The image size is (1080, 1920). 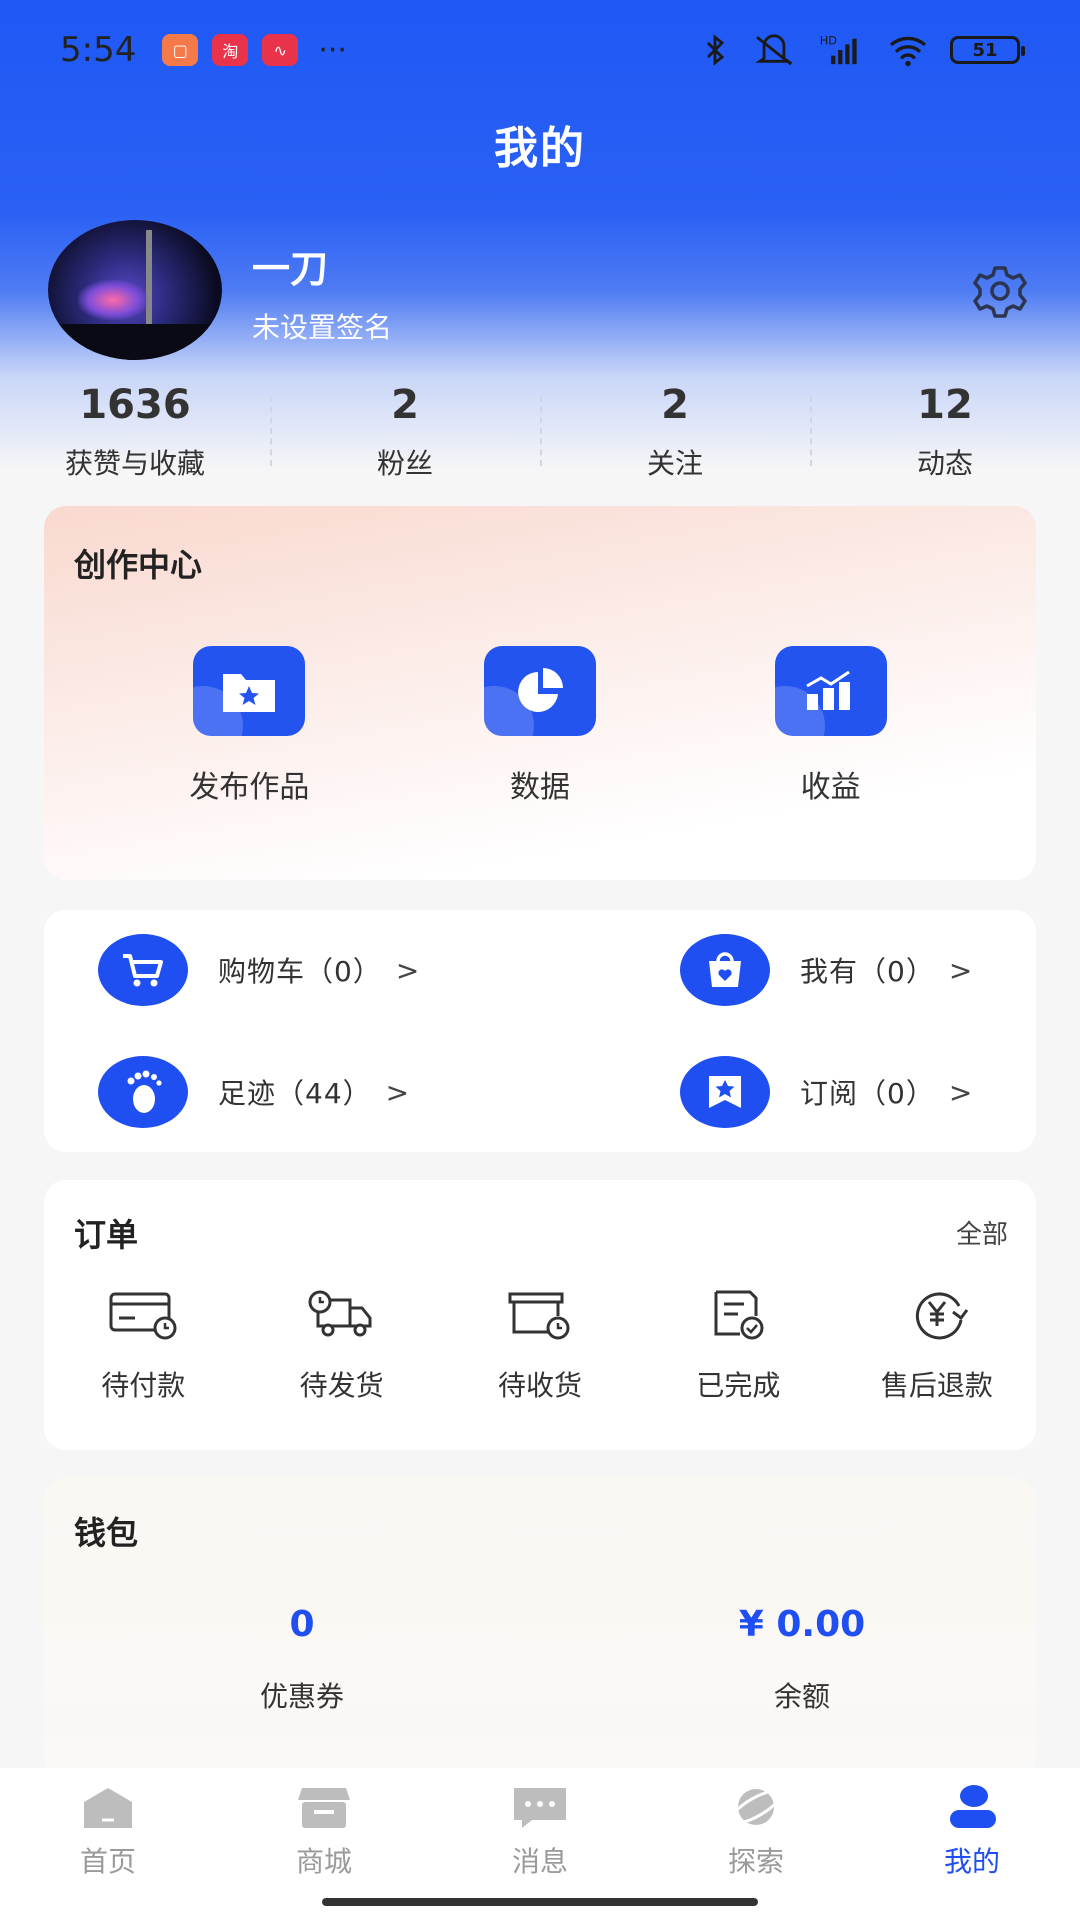 What do you see at coordinates (138, 565) in the screenshot?
I see `creation-center-title: 创作中心` at bounding box center [138, 565].